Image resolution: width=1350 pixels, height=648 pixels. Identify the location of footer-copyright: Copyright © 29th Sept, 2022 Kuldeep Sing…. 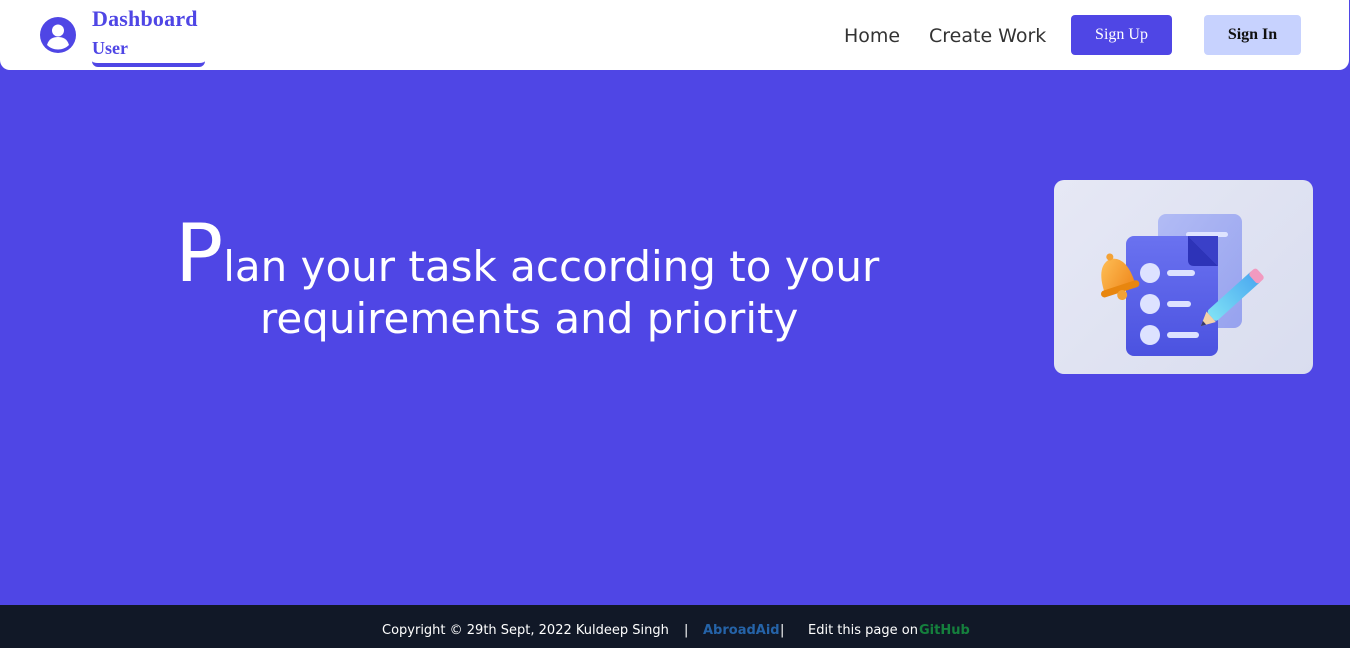
(525, 630).